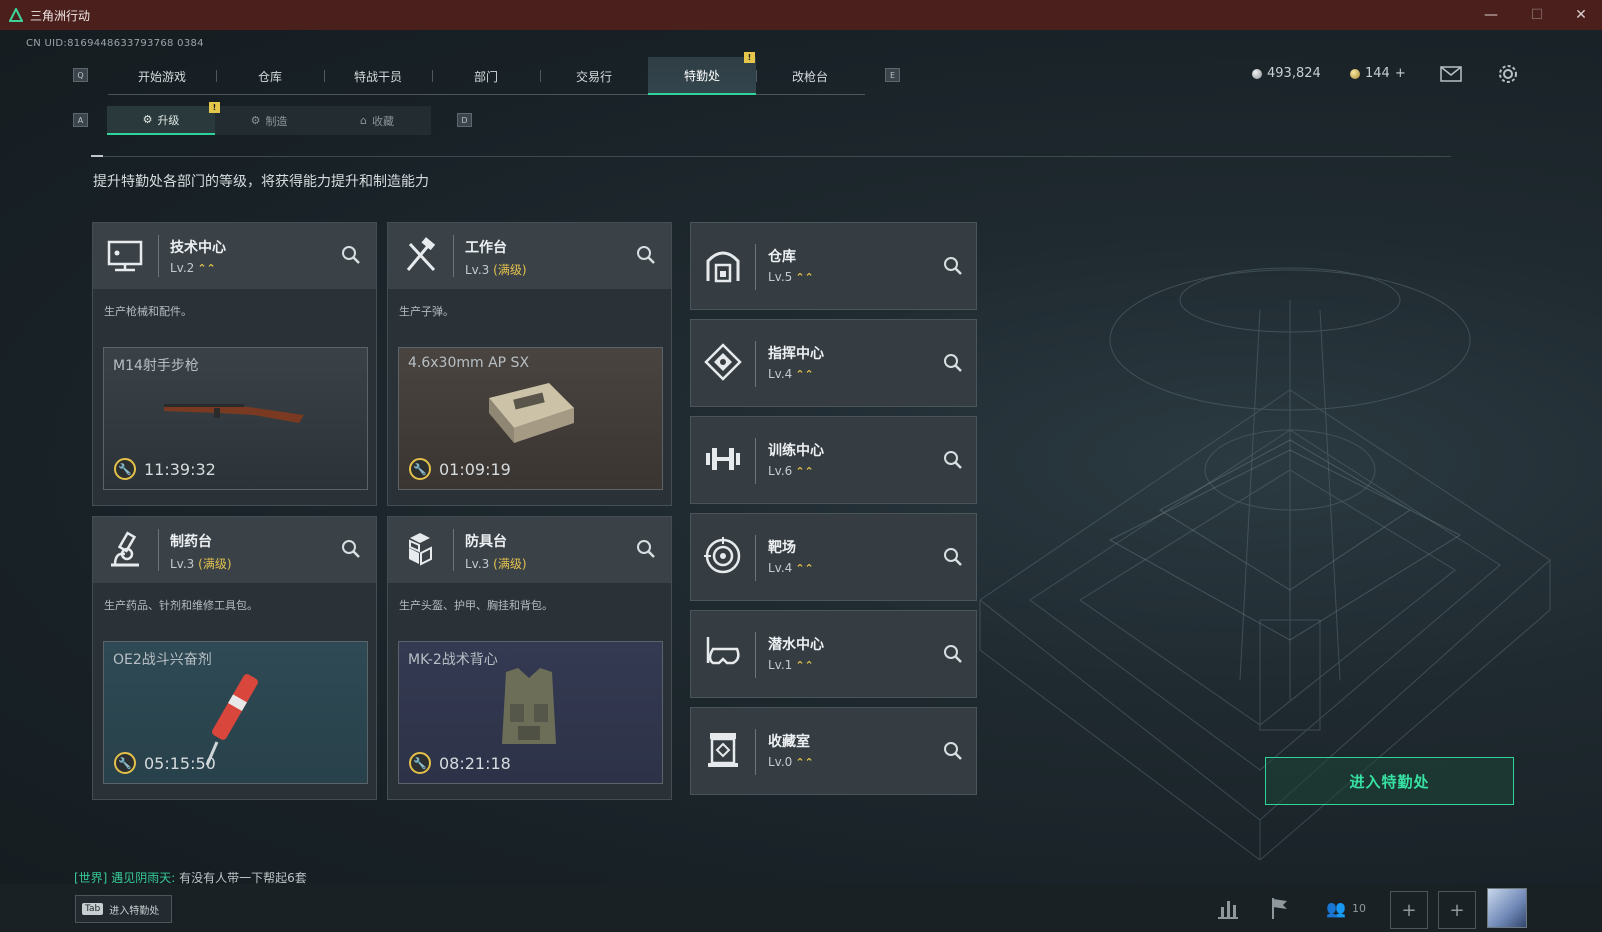 The height and width of the screenshot is (932, 1602). I want to click on key-a-hint: A, so click(80, 120).